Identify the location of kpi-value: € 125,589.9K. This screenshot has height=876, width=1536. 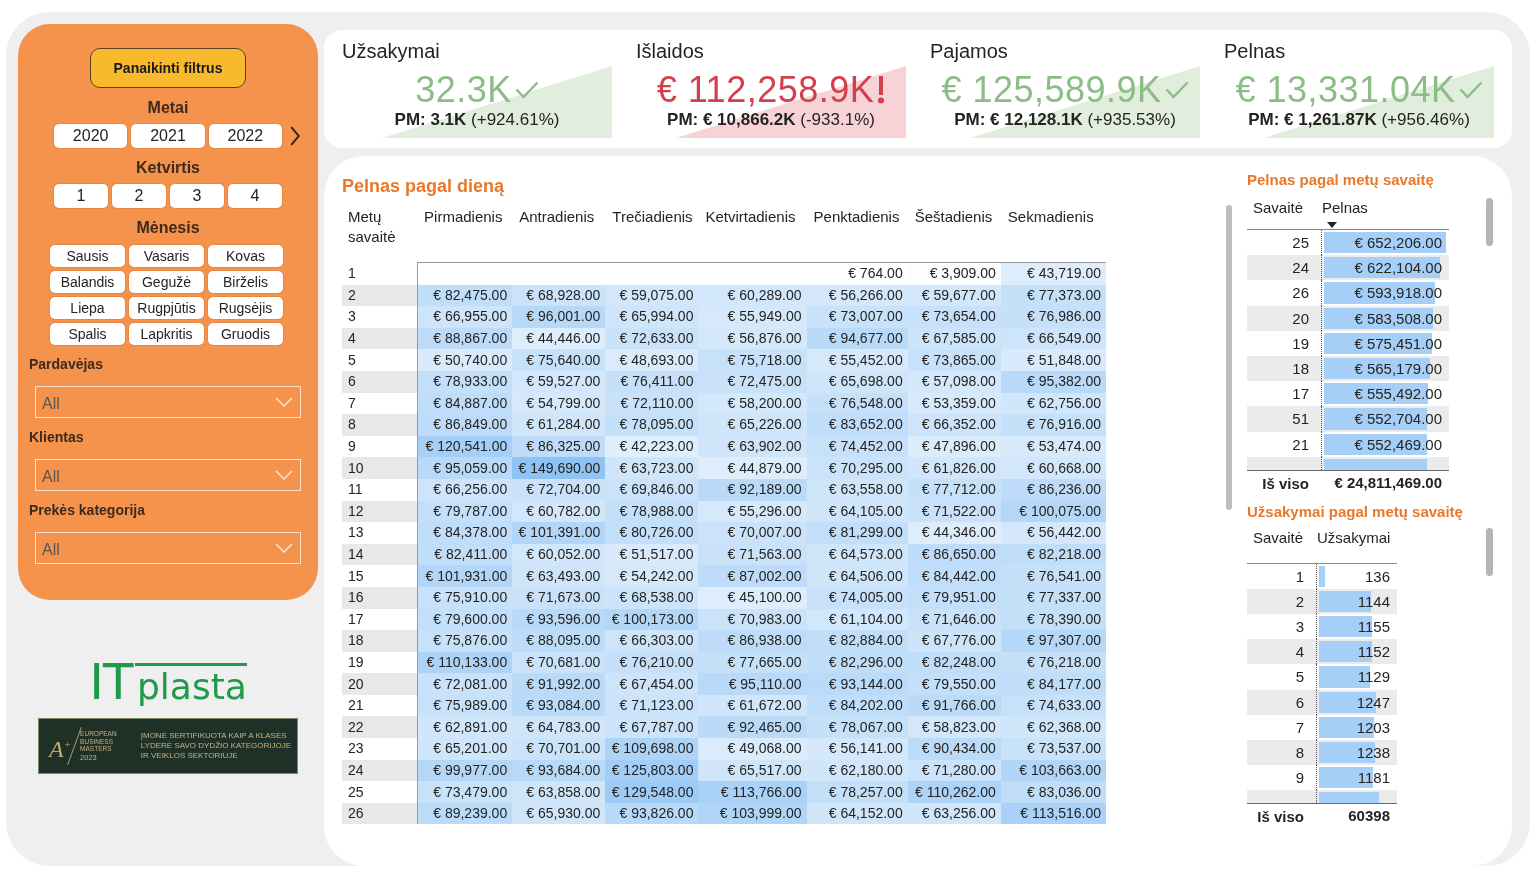
(1051, 90).